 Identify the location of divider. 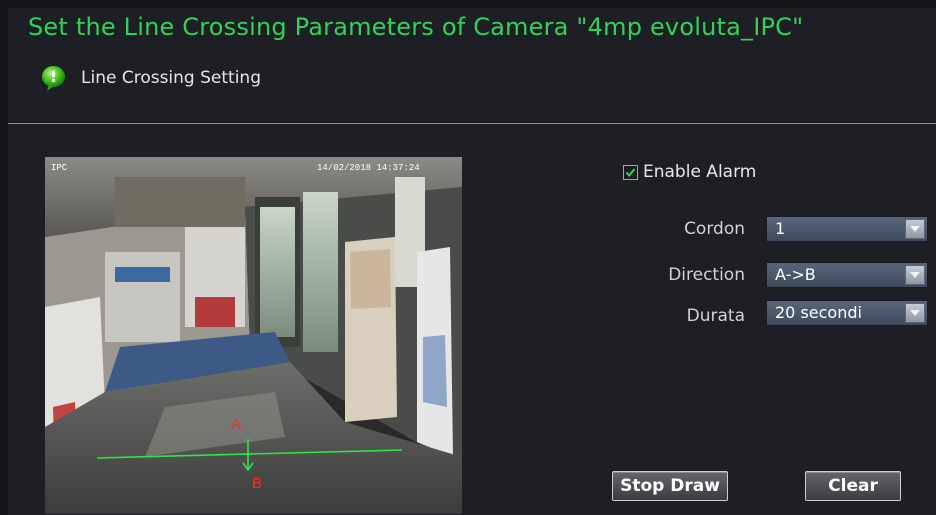
(472, 123).